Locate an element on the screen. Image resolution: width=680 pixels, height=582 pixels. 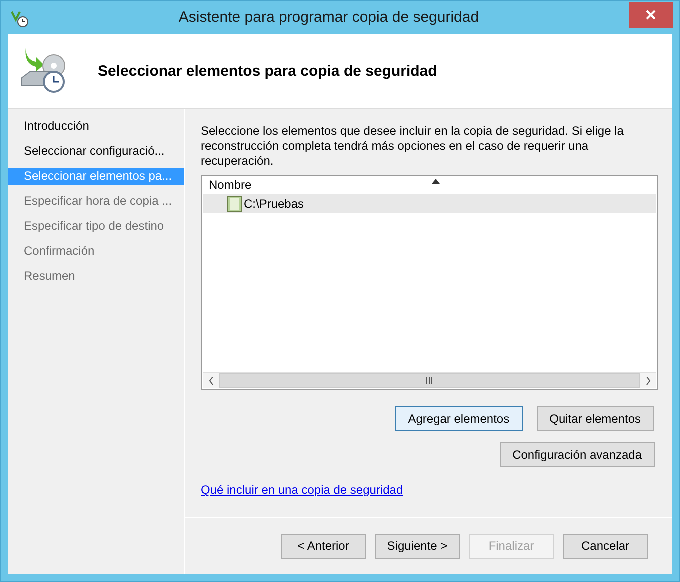
scrollbar-thumb is located at coordinates (429, 380).